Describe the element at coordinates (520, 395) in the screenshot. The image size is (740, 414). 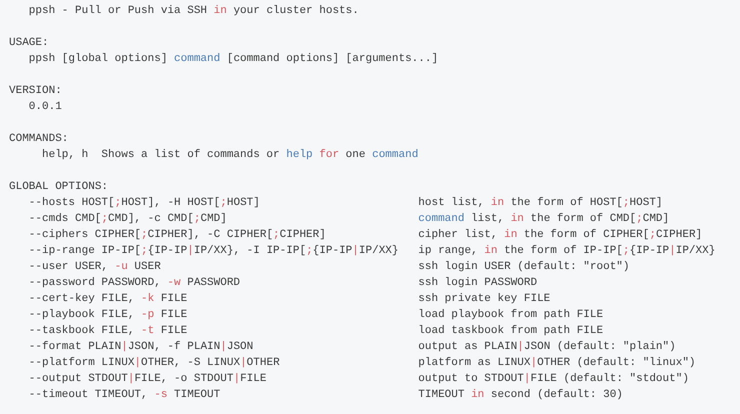
I see `option-description: TIMEOUT in second (default: 30)` at that location.